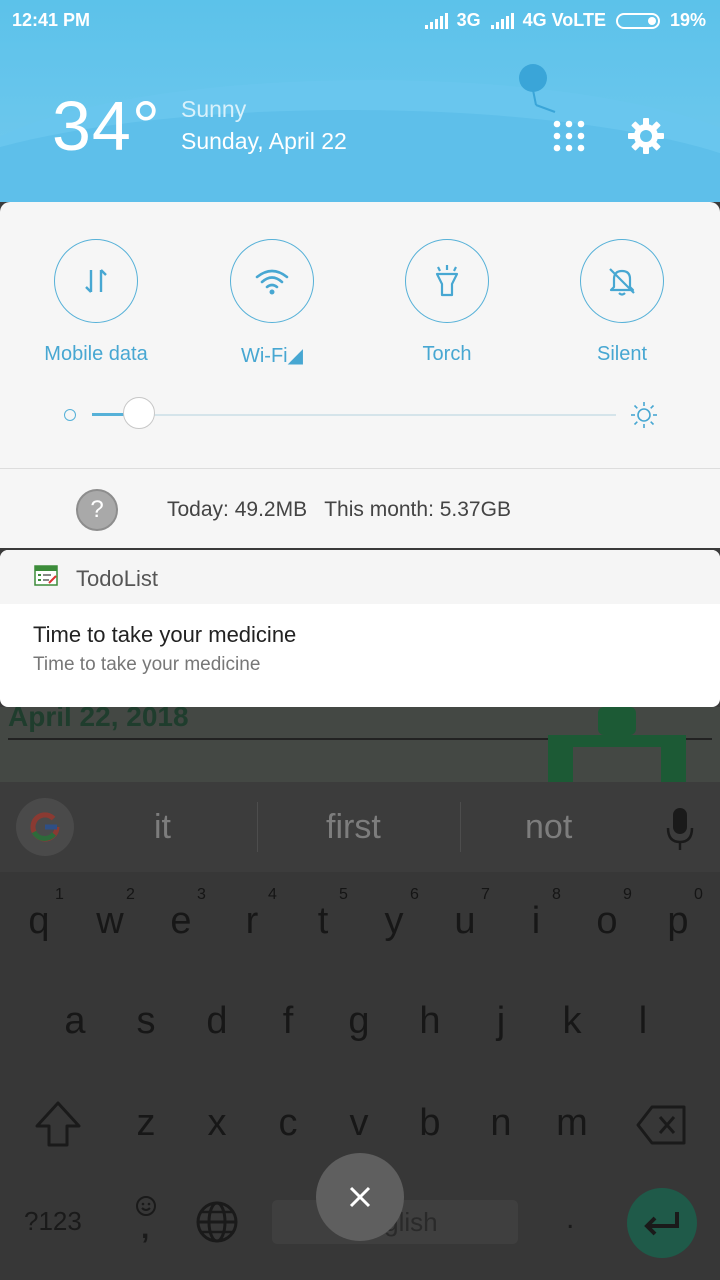 This screenshot has height=1280, width=720. I want to click on key-i: i, so click(536, 921).